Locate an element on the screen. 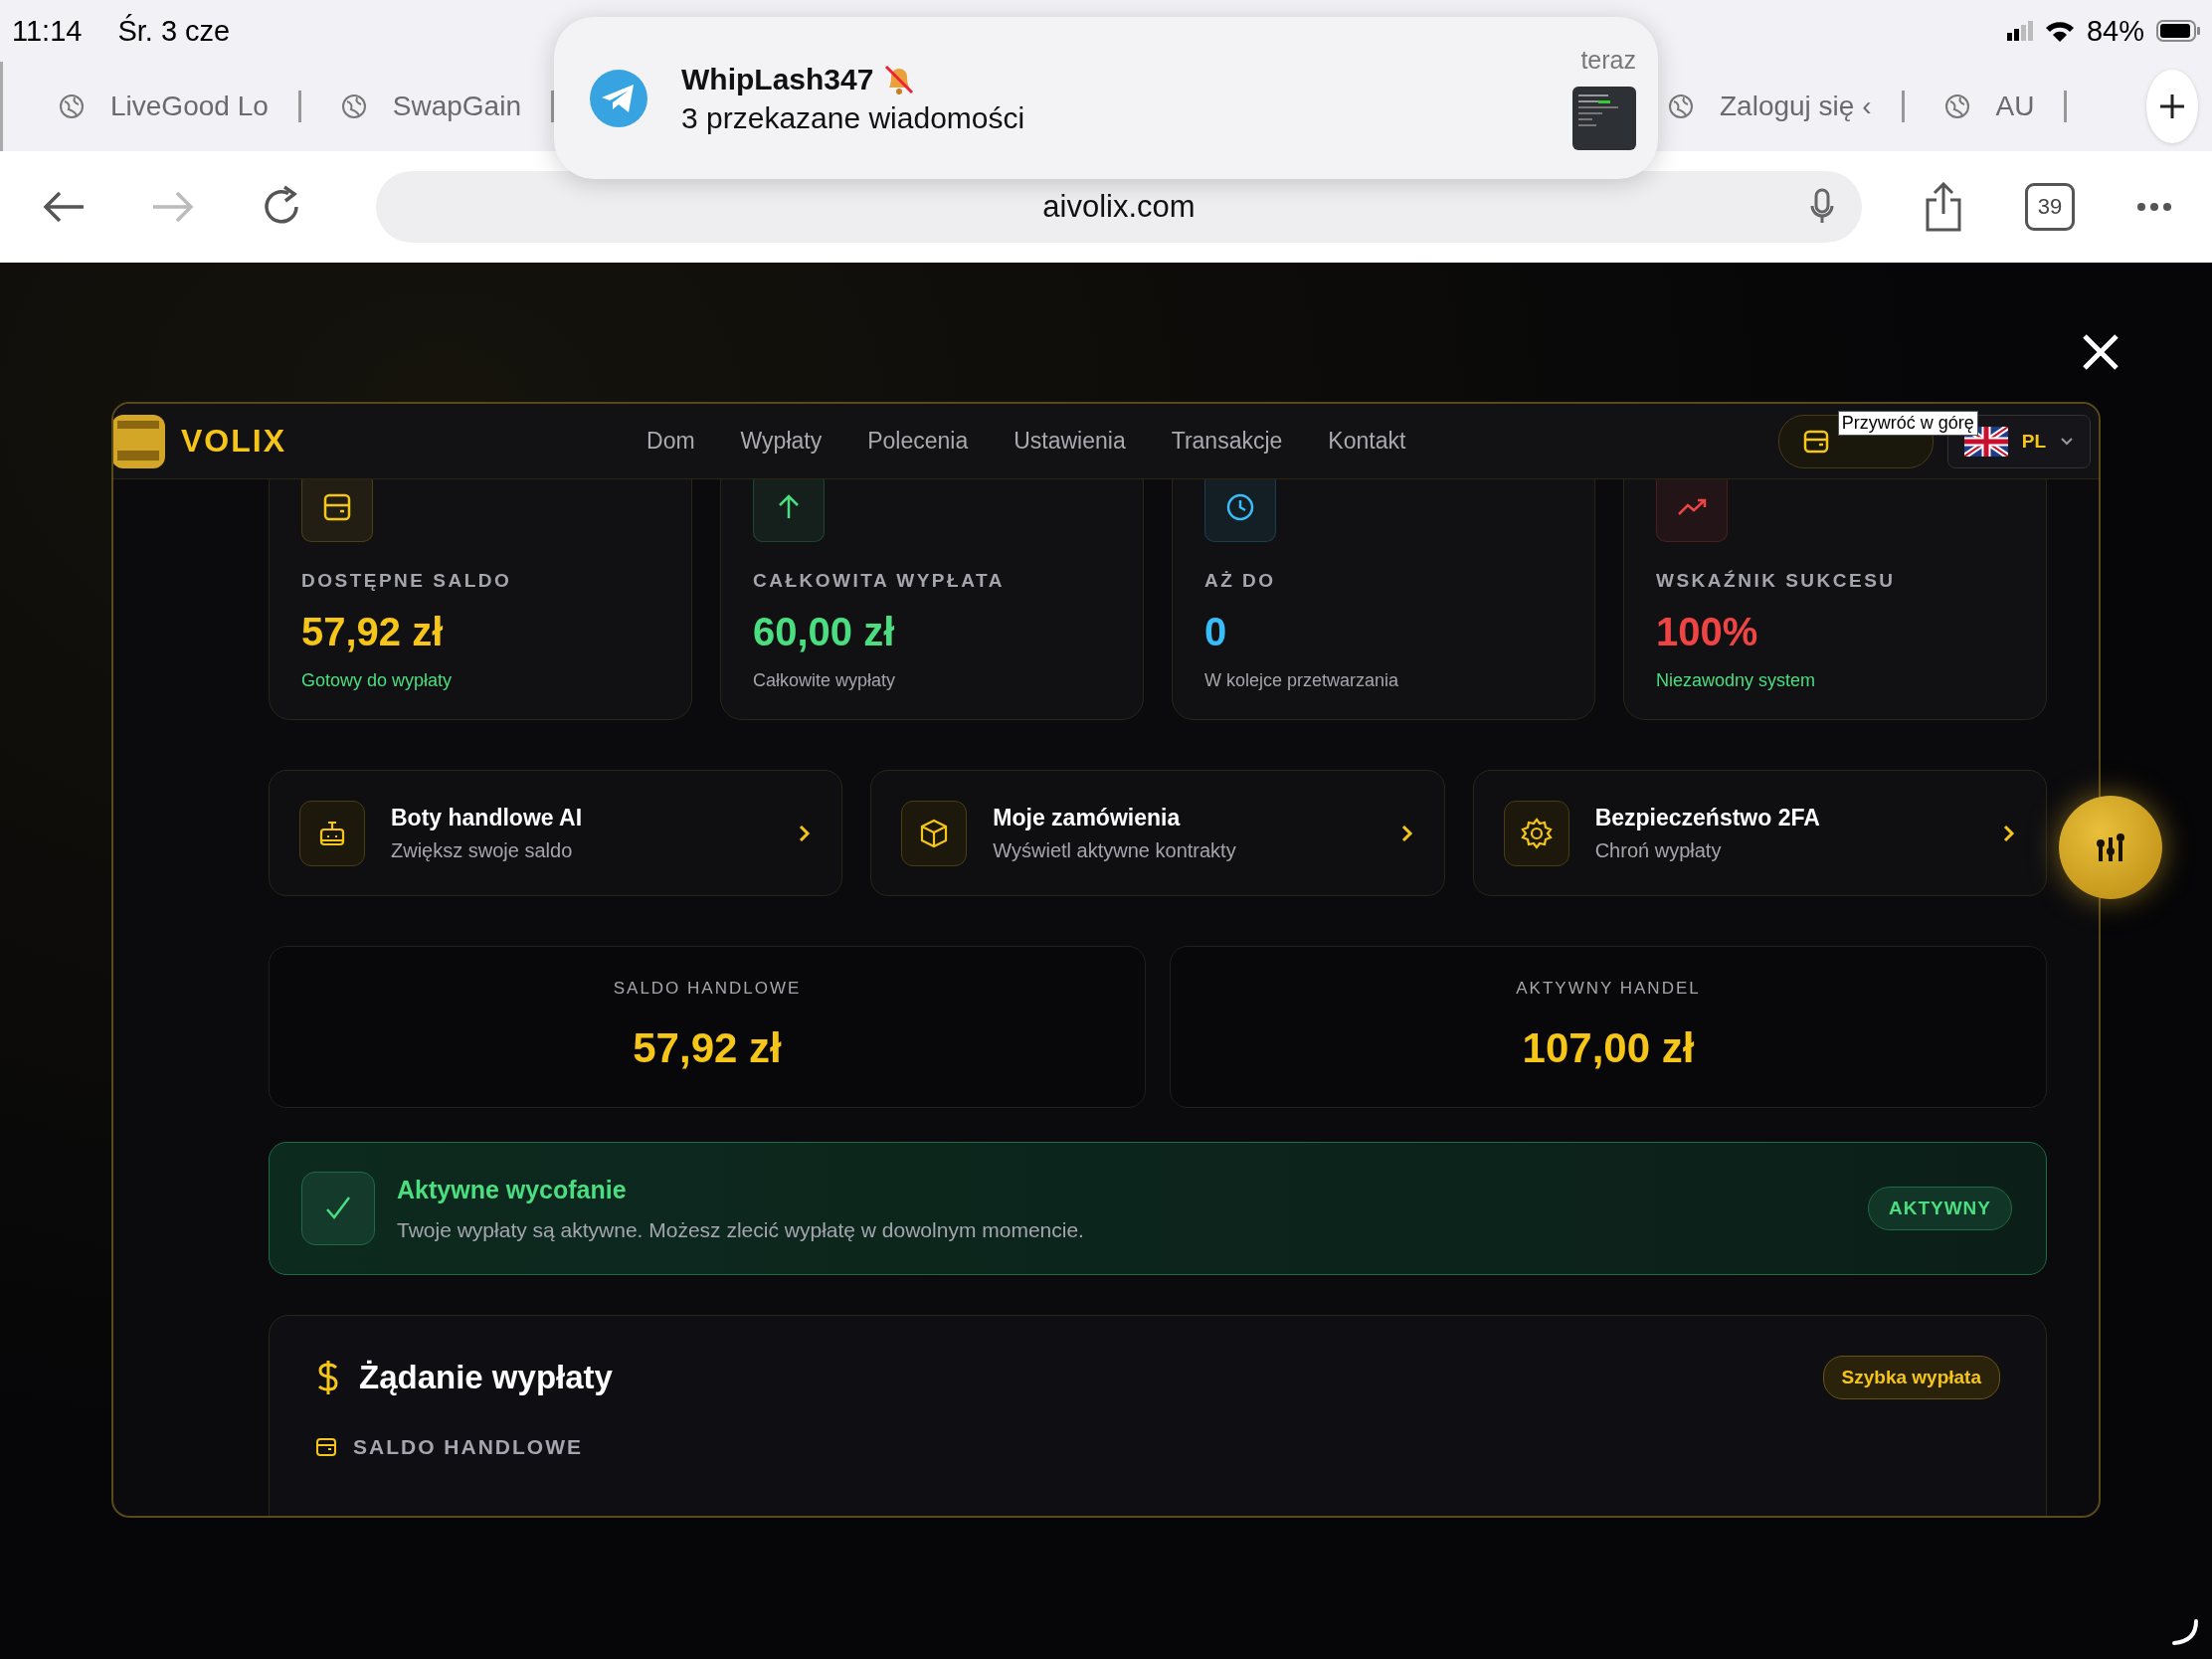 This screenshot has height=1659, width=2212. battery-percent: 84% is located at coordinates (2115, 31).